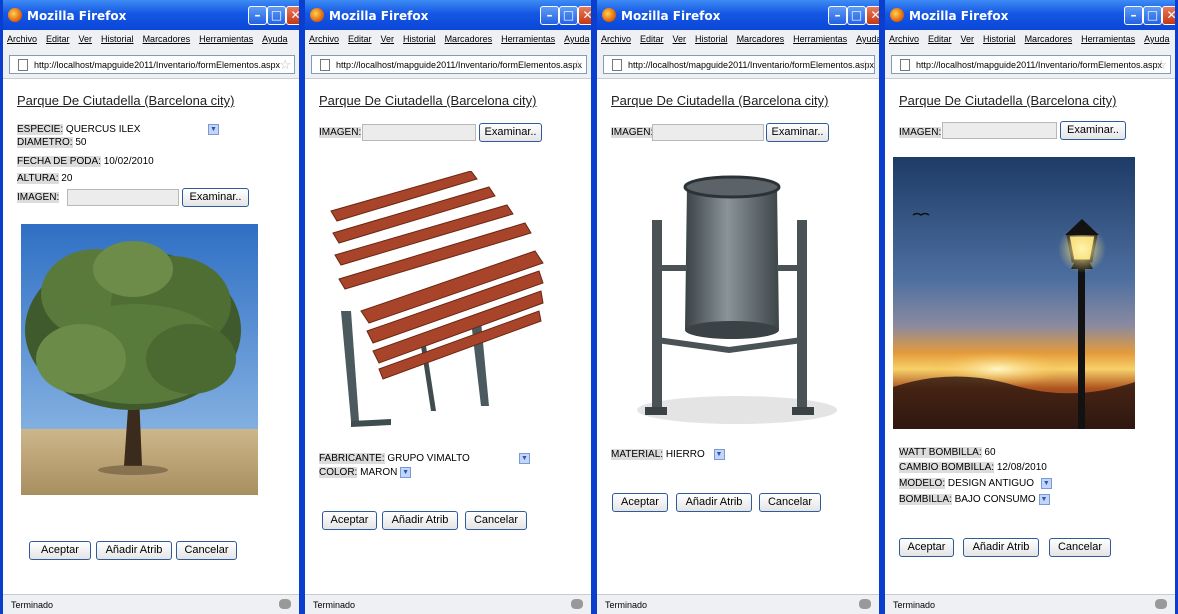 The height and width of the screenshot is (614, 1178). Describe the element at coordinates (671, 16) in the screenshot. I see `window-title: Mozilla Firefox` at that location.